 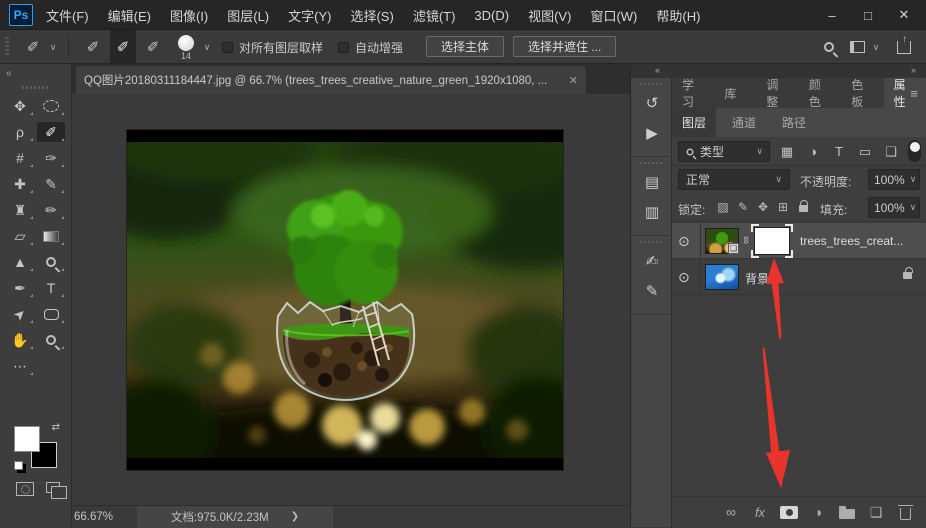 I want to click on document-close-icon: ✕, so click(x=573, y=80).